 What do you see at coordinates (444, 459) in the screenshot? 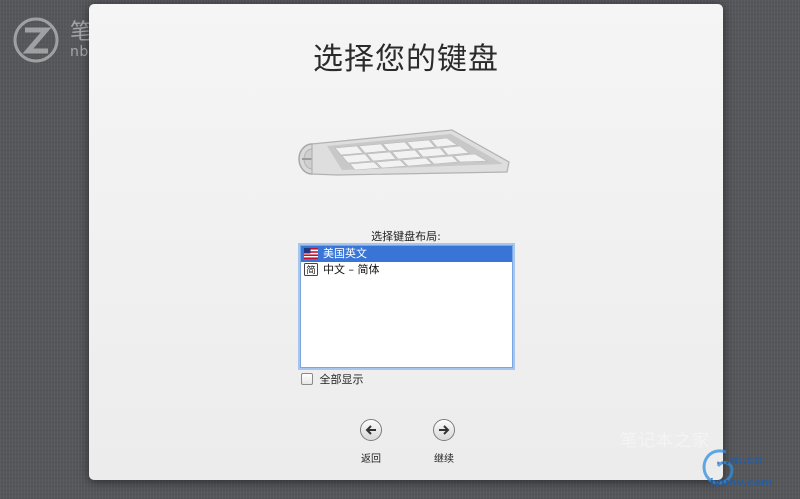
I see `continue-button-label: 继续` at bounding box center [444, 459].